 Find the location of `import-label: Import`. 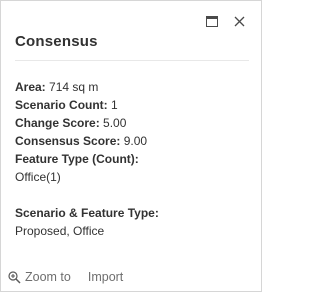

import-label: Import is located at coordinates (105, 277).